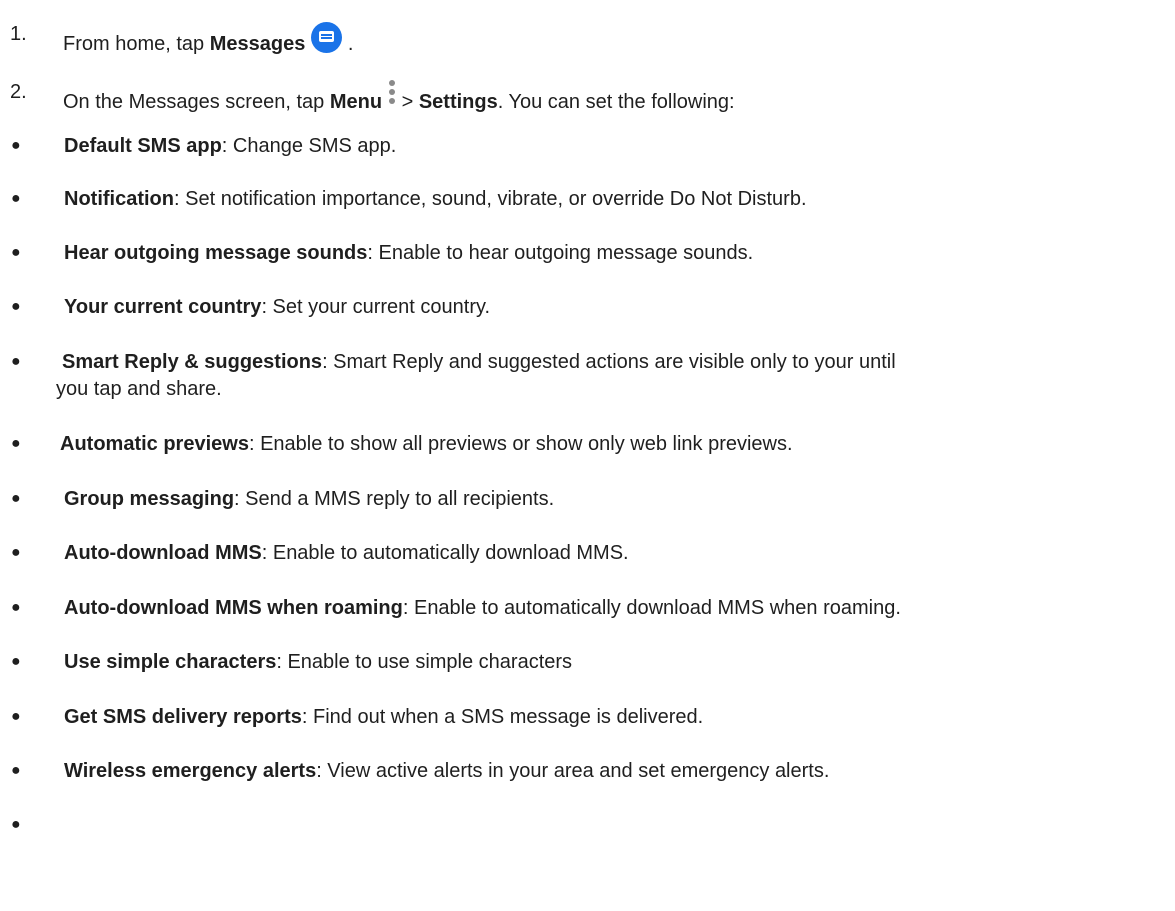 The width and height of the screenshot is (1175, 911). Describe the element at coordinates (216, 253) in the screenshot. I see `setting-title: Hear outgoing message sounds` at that location.